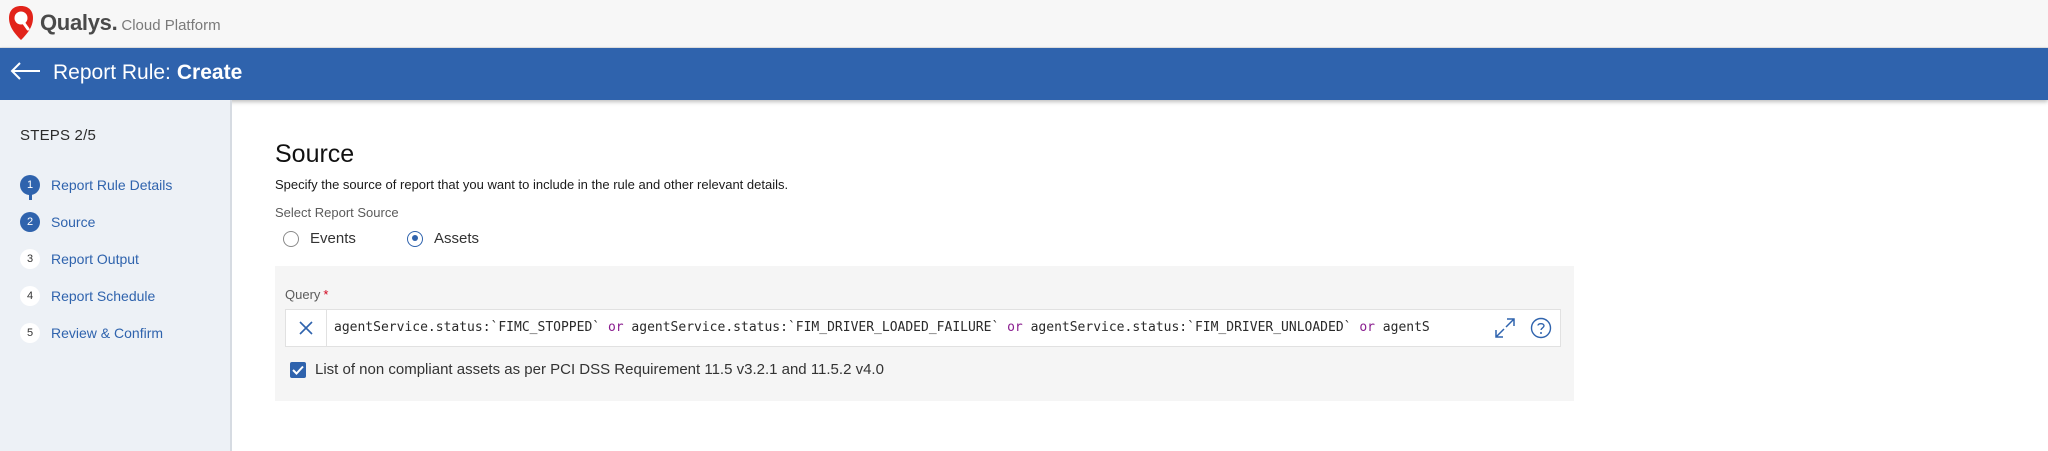 The image size is (2048, 451). I want to click on page-title: Report Rule: Create, so click(147, 73).